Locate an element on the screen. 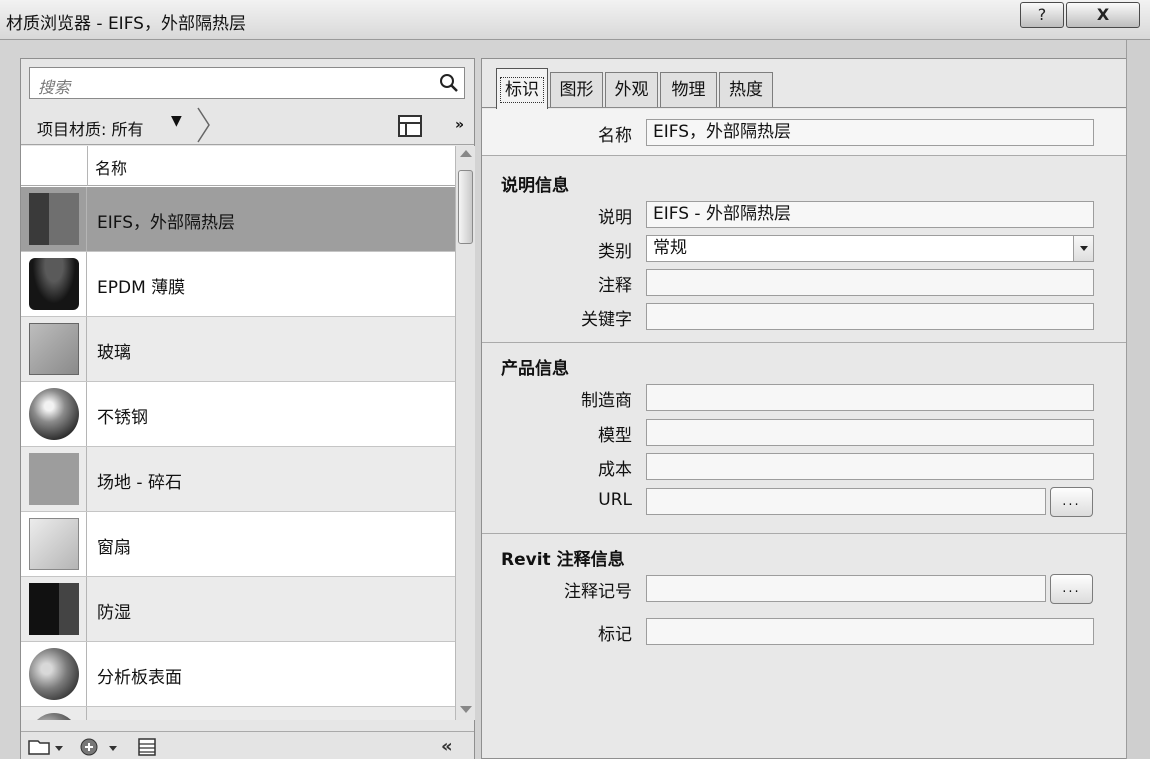  material-name: EPDM 薄膜 is located at coordinates (141, 288).